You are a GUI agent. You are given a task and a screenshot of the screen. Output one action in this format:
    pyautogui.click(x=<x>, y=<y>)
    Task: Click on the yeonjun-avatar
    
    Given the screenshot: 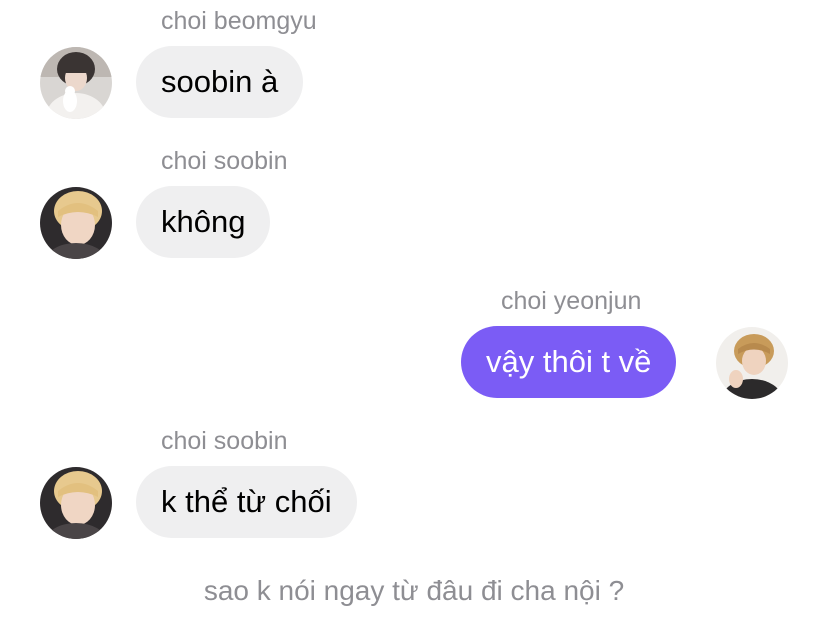 What is the action you would take?
    pyautogui.click(x=752, y=363)
    